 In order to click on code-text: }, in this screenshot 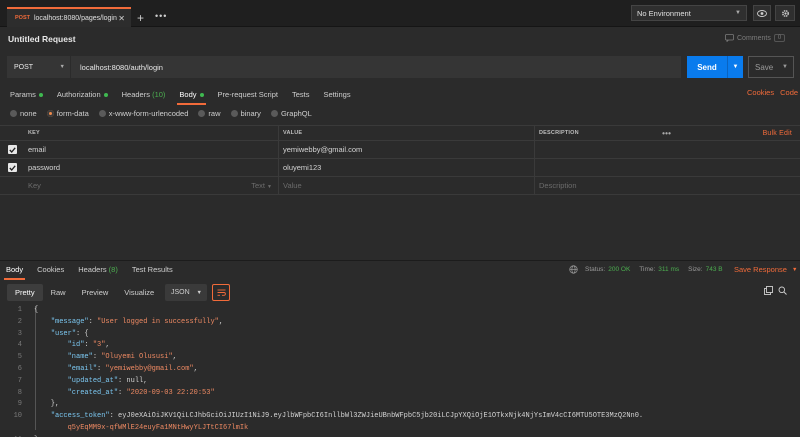, I will do `click(47, 404)`.